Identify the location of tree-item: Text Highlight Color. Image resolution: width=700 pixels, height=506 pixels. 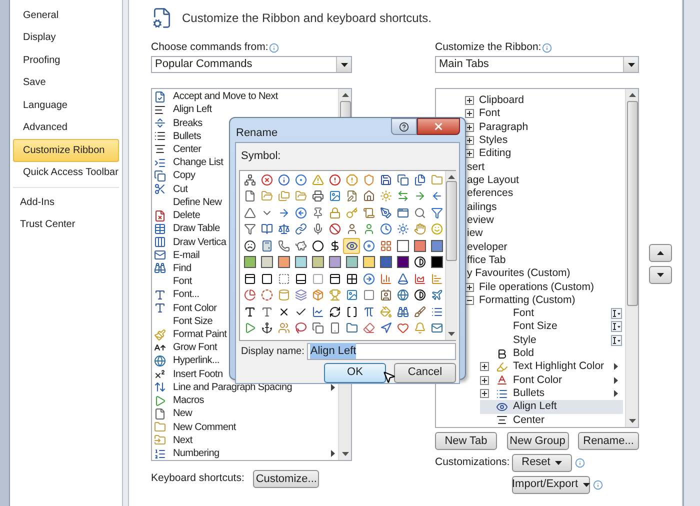
(551, 367).